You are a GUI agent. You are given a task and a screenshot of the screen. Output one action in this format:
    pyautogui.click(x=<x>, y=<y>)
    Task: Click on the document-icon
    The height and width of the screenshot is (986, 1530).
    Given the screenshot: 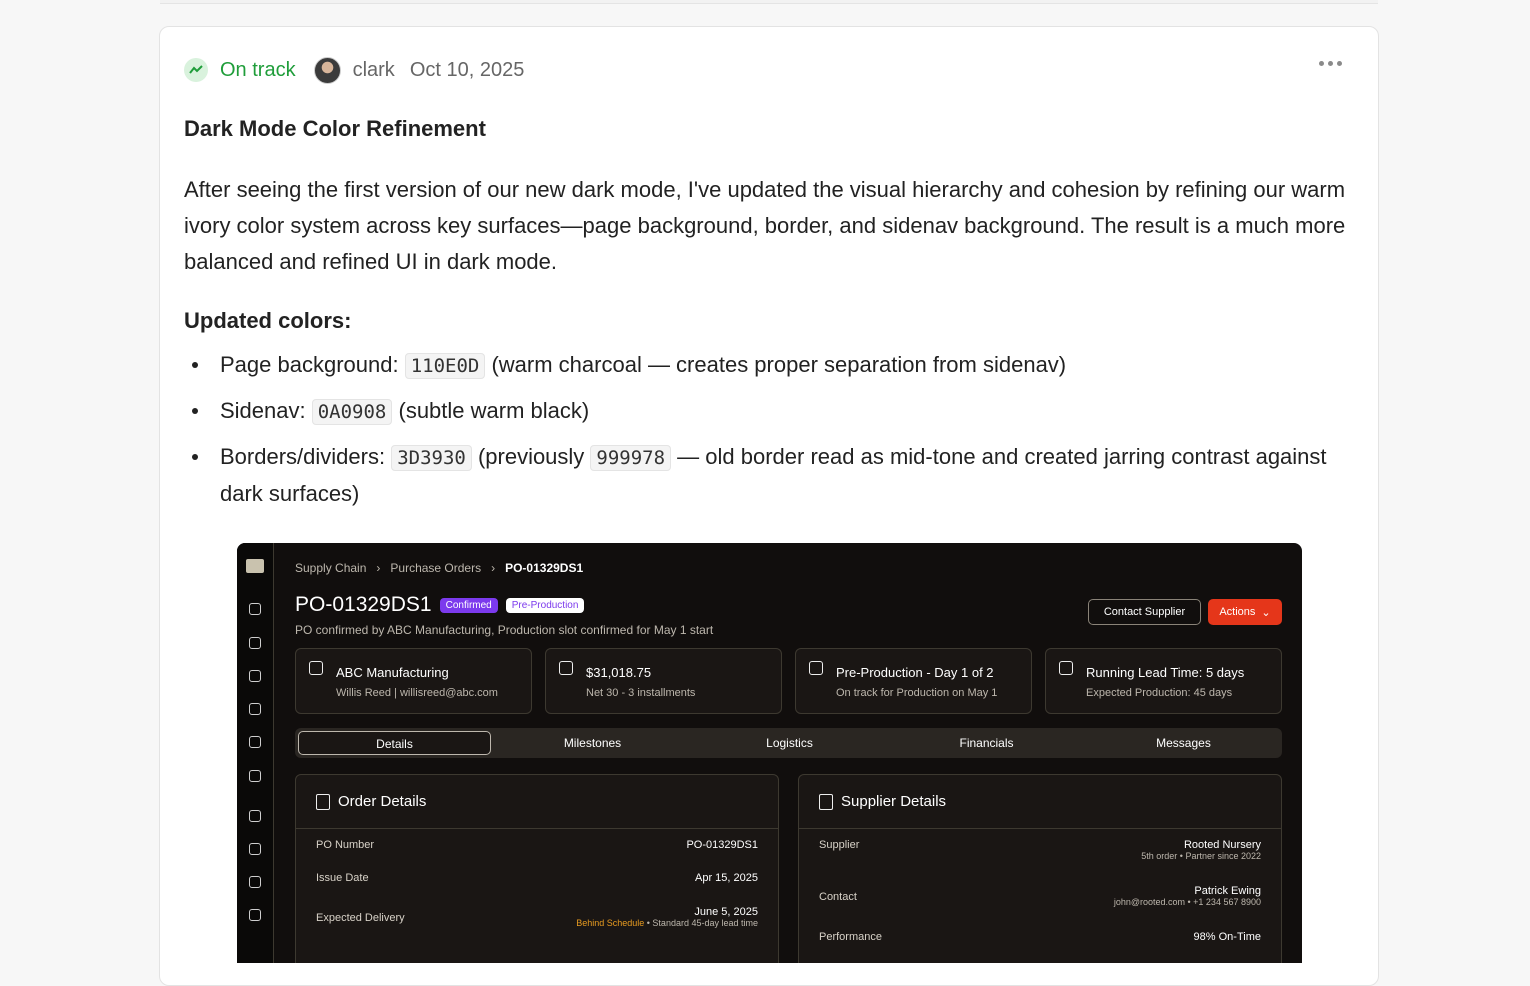 What is the action you would take?
    pyautogui.click(x=323, y=801)
    